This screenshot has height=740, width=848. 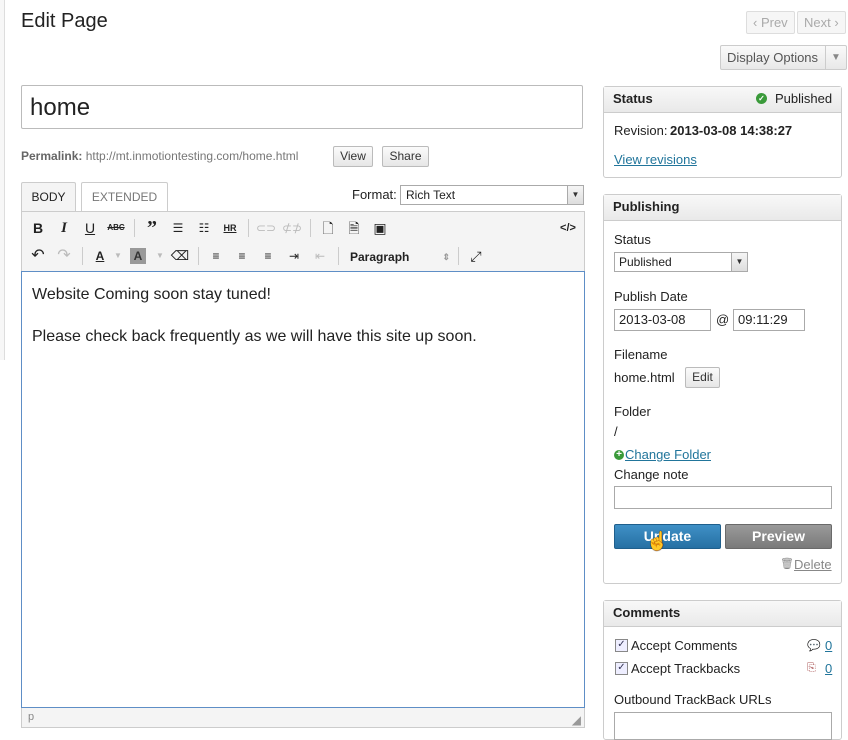 I want to click on trackbacks-count-link: 0, so click(x=828, y=668).